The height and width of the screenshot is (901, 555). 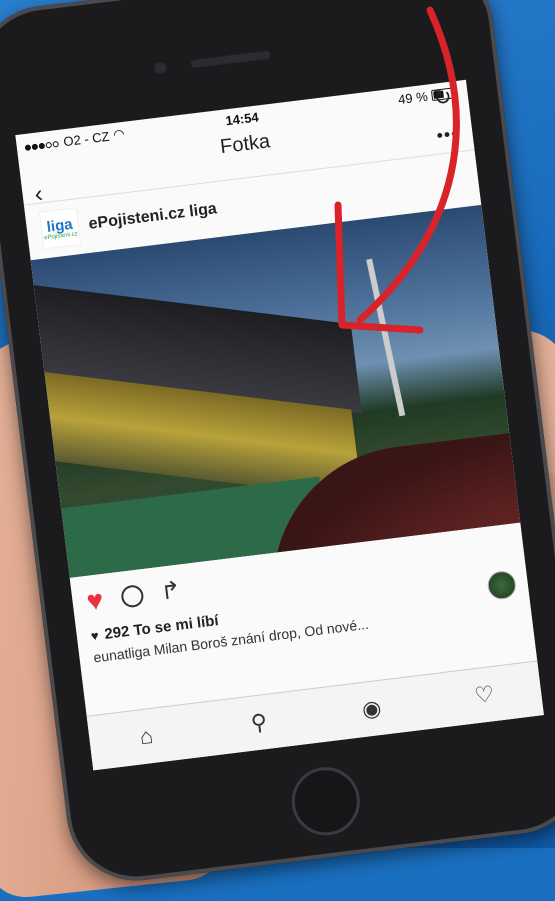 What do you see at coordinates (371, 709) in the screenshot?
I see `camera-icon: ◉` at bounding box center [371, 709].